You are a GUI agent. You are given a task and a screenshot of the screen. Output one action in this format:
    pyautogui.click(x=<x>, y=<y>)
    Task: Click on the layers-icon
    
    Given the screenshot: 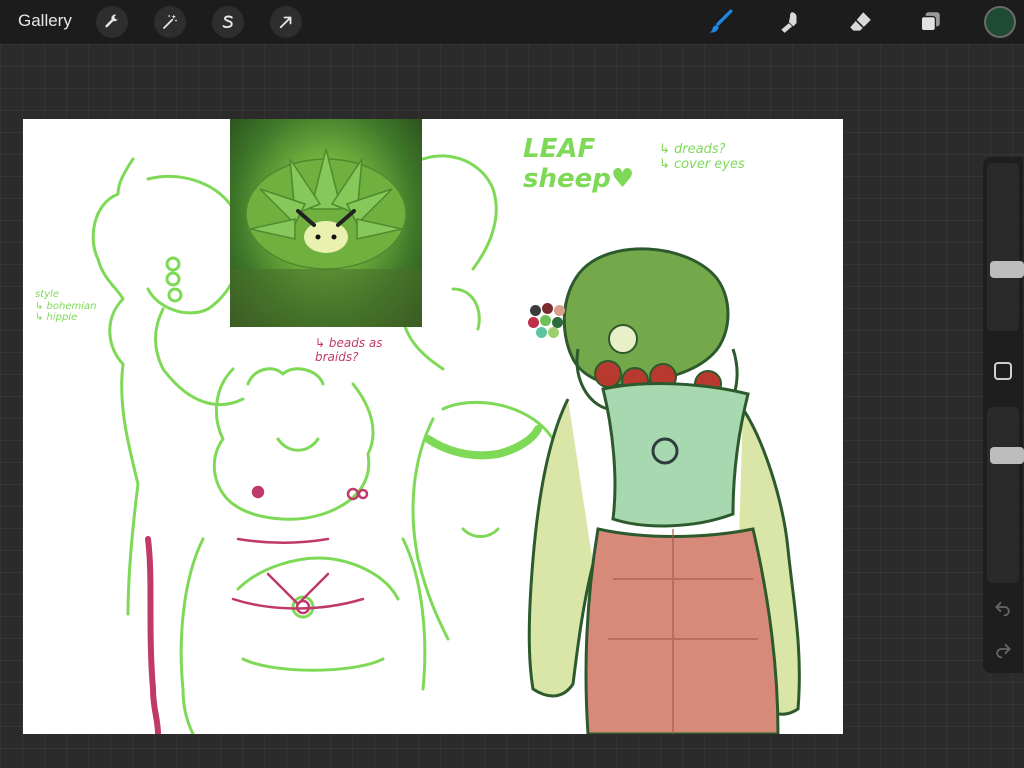 What is the action you would take?
    pyautogui.click(x=930, y=22)
    